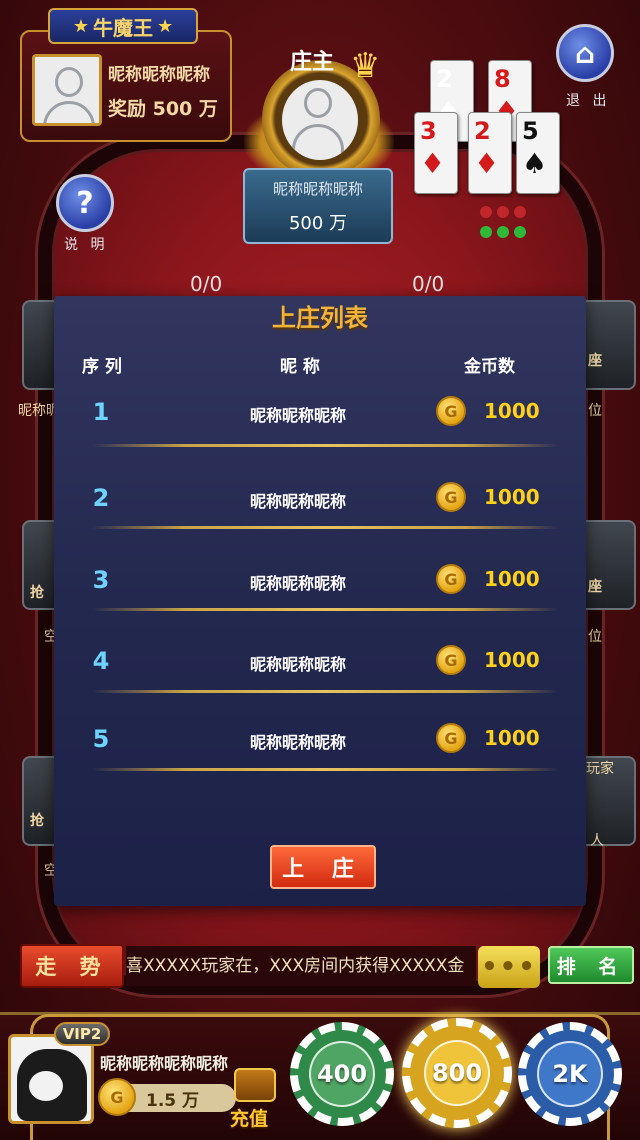  I want to click on row-rank: 2, so click(101, 498).